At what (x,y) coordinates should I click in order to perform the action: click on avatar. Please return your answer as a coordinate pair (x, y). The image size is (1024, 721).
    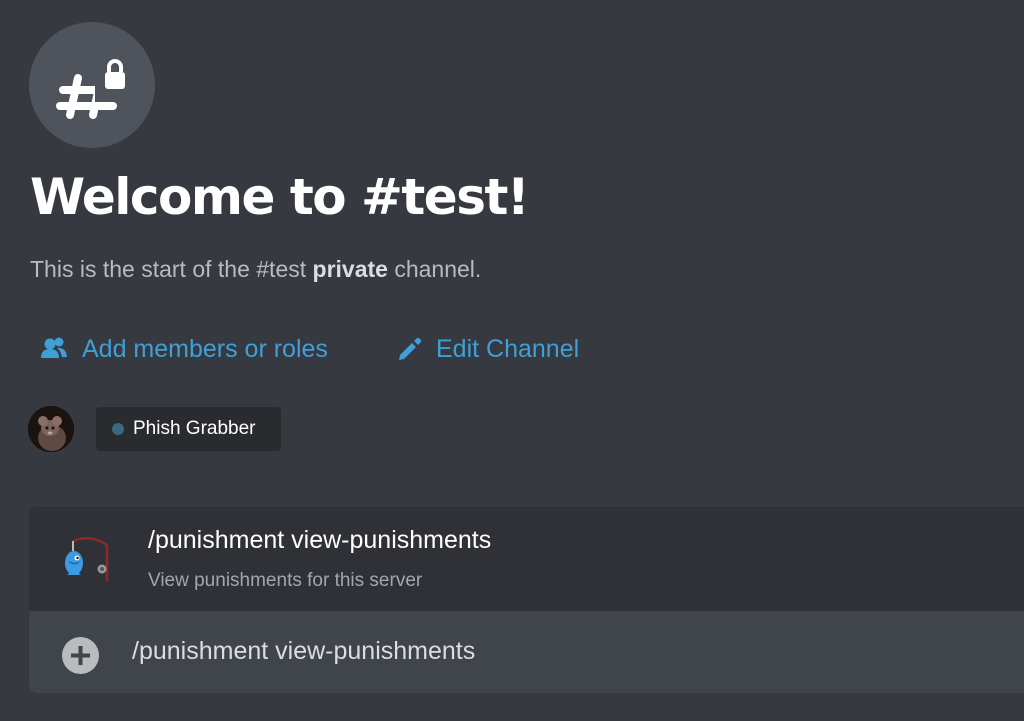
    Looking at the image, I should click on (51, 429).